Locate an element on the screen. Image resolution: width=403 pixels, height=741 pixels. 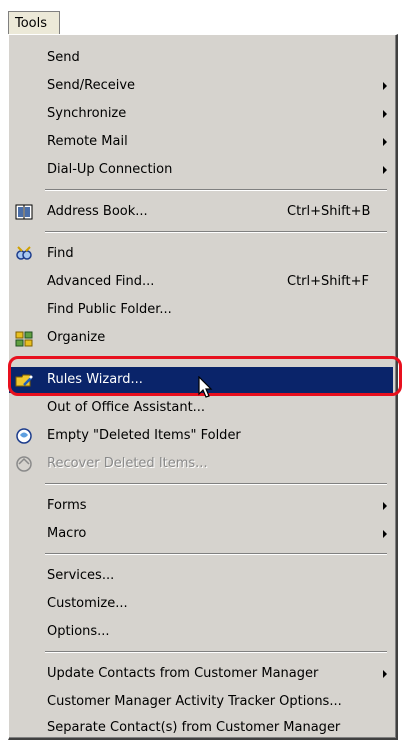
menu-item-label: Empty "Deleted Items" Folder is located at coordinates (144, 435).